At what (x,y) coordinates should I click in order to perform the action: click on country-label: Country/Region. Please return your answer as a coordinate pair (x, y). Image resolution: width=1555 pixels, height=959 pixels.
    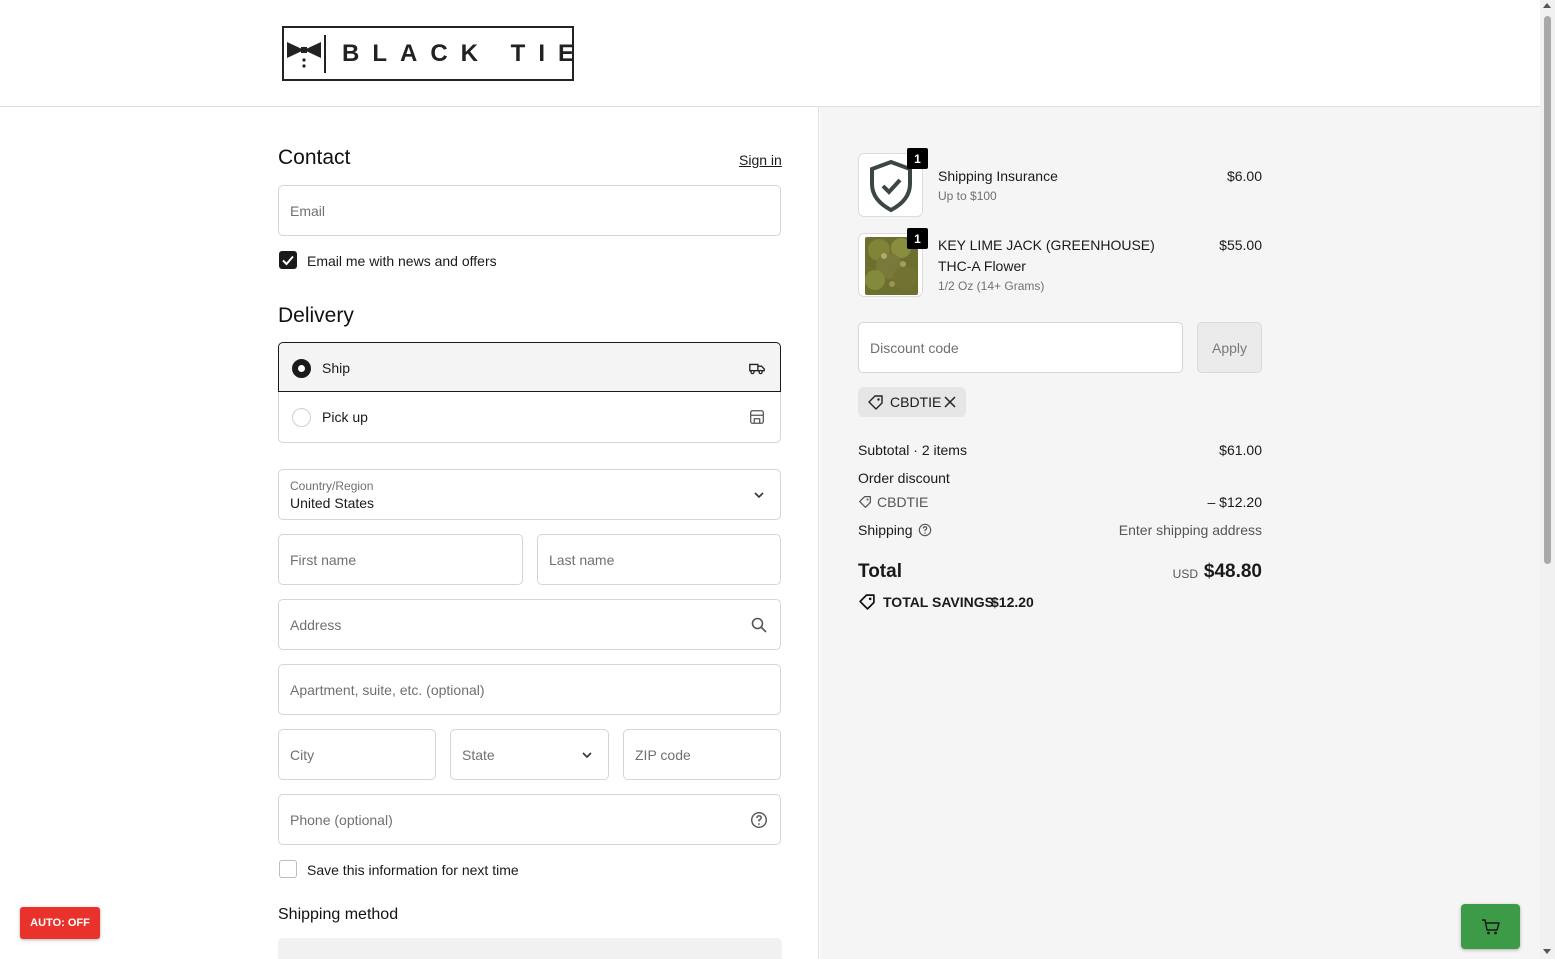
    Looking at the image, I should click on (332, 486).